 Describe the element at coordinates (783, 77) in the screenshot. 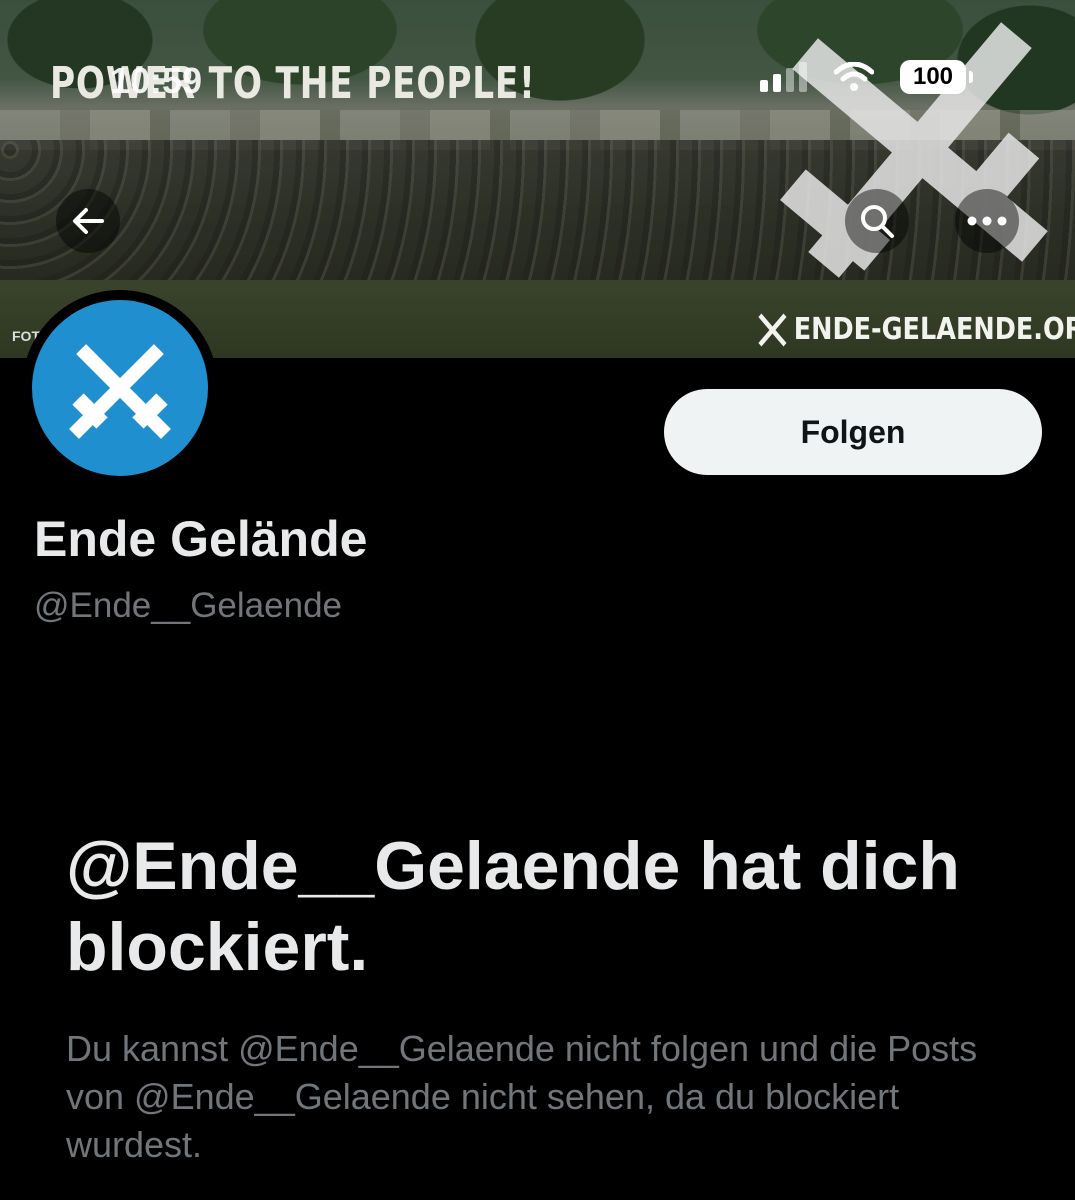

I see `cellular-signal-icon` at that location.